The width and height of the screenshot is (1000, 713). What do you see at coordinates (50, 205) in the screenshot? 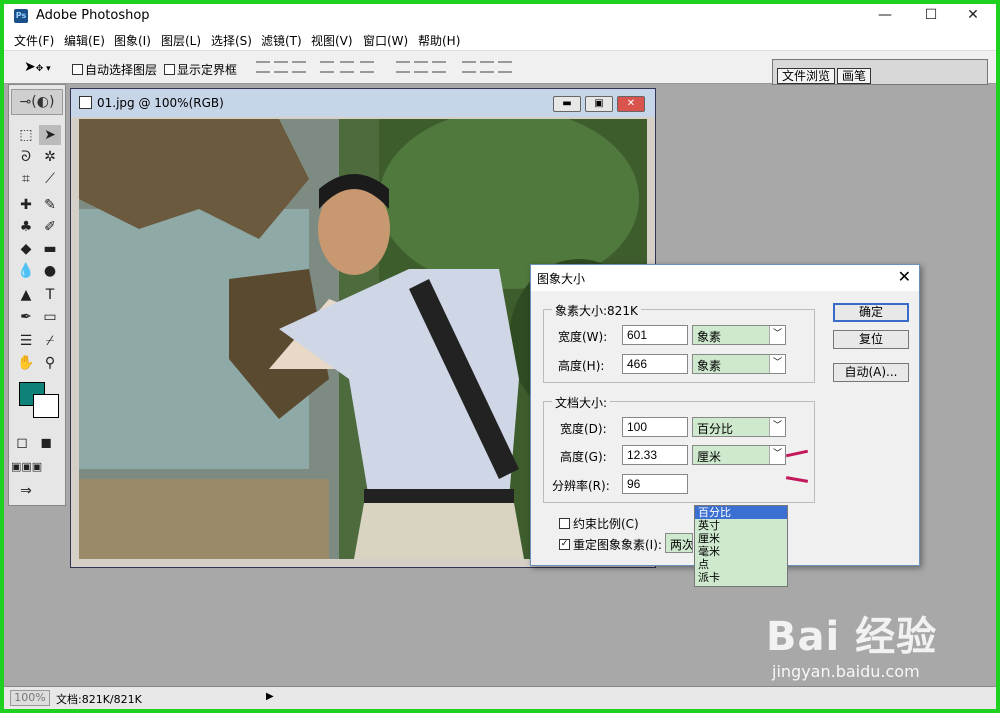
I see `brush-tool-icon: ✎` at bounding box center [50, 205].